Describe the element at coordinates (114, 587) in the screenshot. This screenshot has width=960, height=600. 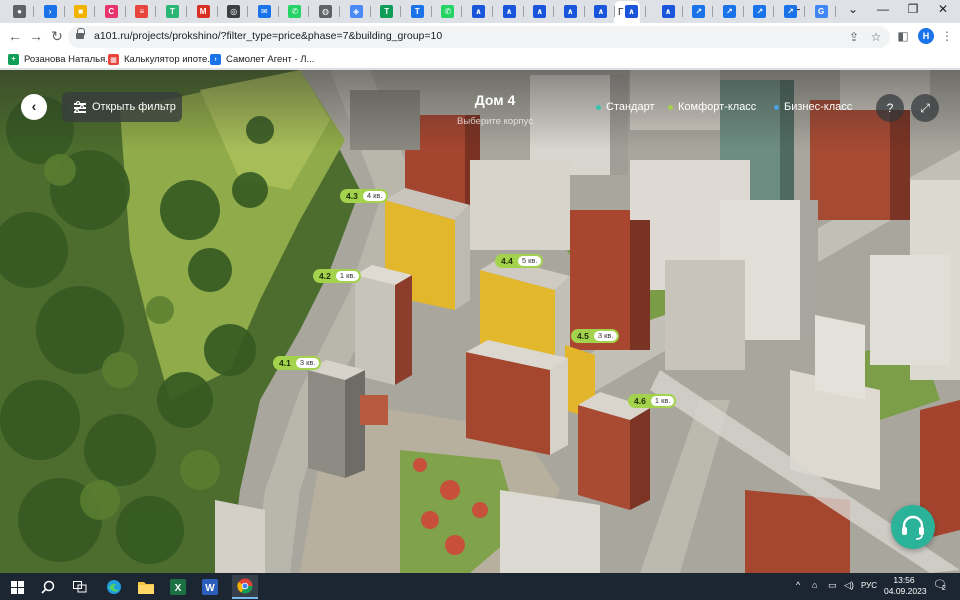
I see `edge-icon` at that location.